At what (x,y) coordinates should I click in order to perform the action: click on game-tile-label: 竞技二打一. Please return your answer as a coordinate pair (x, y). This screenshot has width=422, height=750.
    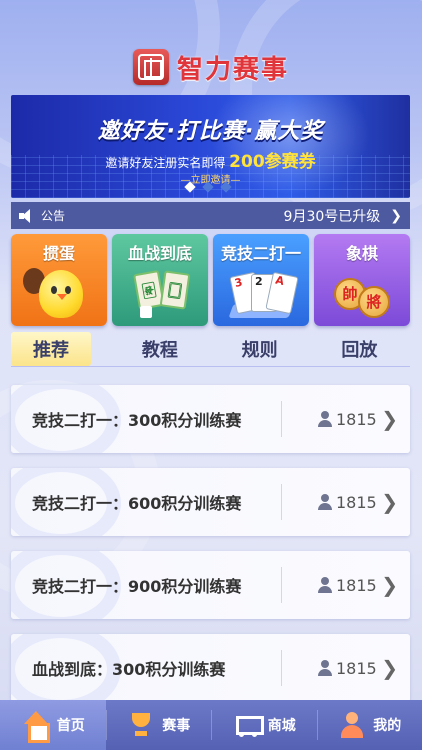
    Looking at the image, I should click on (260, 253).